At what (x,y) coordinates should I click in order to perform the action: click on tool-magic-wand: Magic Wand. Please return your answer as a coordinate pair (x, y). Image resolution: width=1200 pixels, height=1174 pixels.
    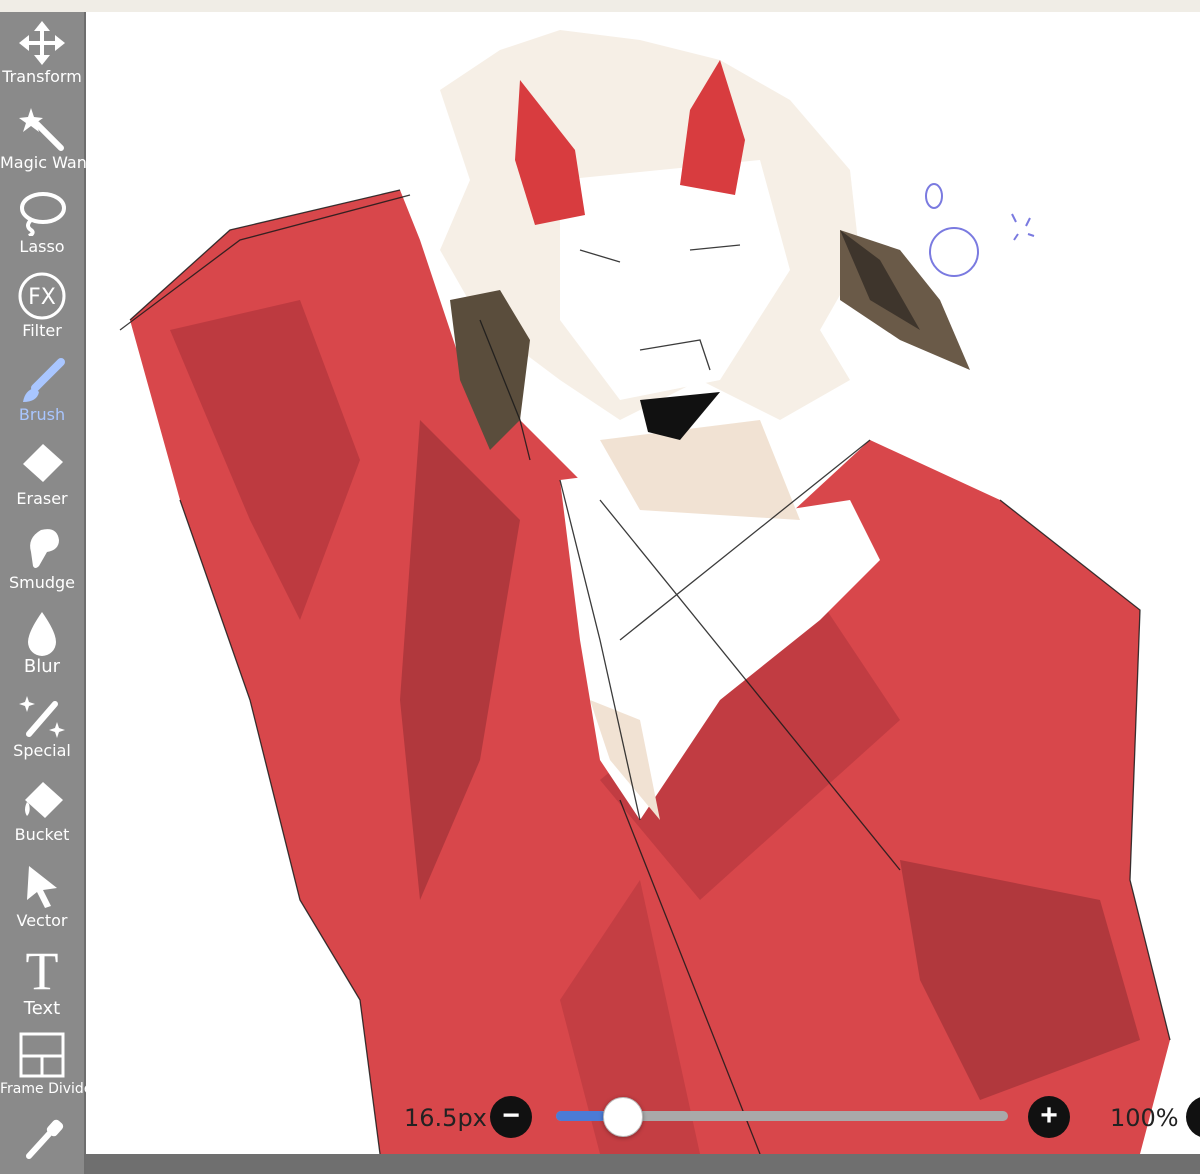
    Looking at the image, I should click on (48, 139).